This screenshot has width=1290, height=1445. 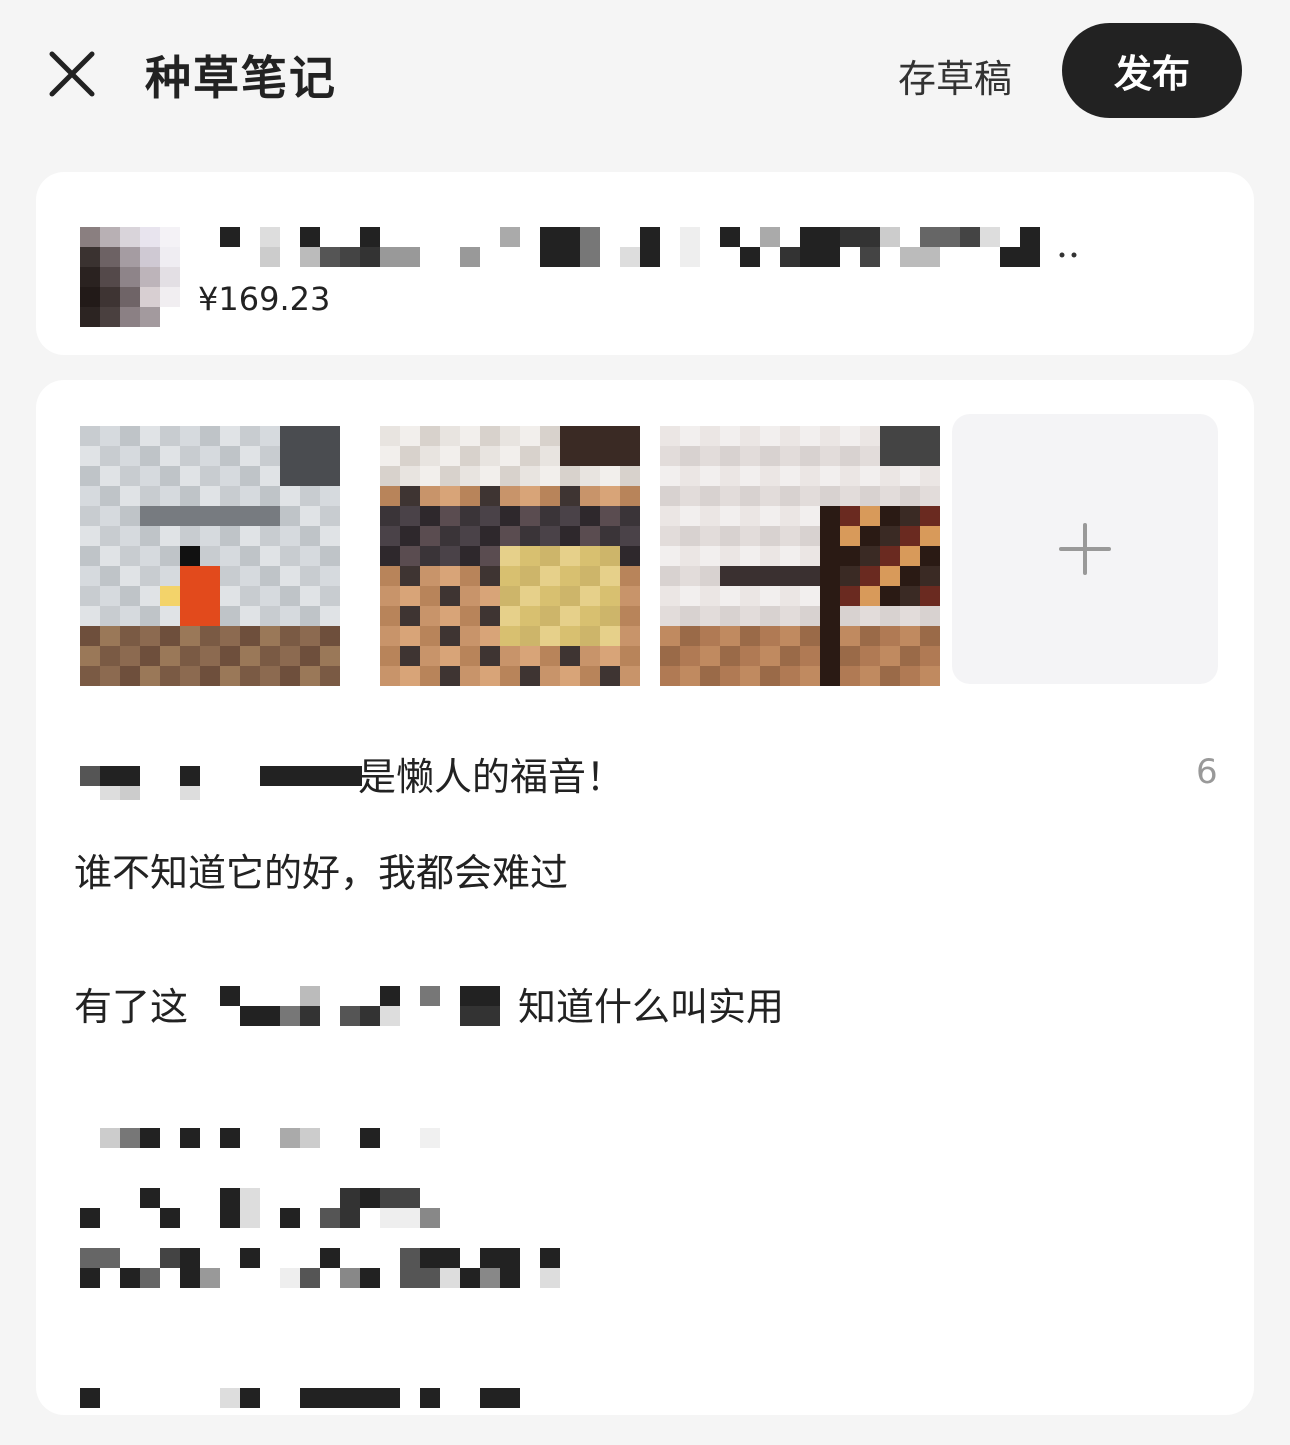 I want to click on product-name-obscured, so click(x=648, y=247).